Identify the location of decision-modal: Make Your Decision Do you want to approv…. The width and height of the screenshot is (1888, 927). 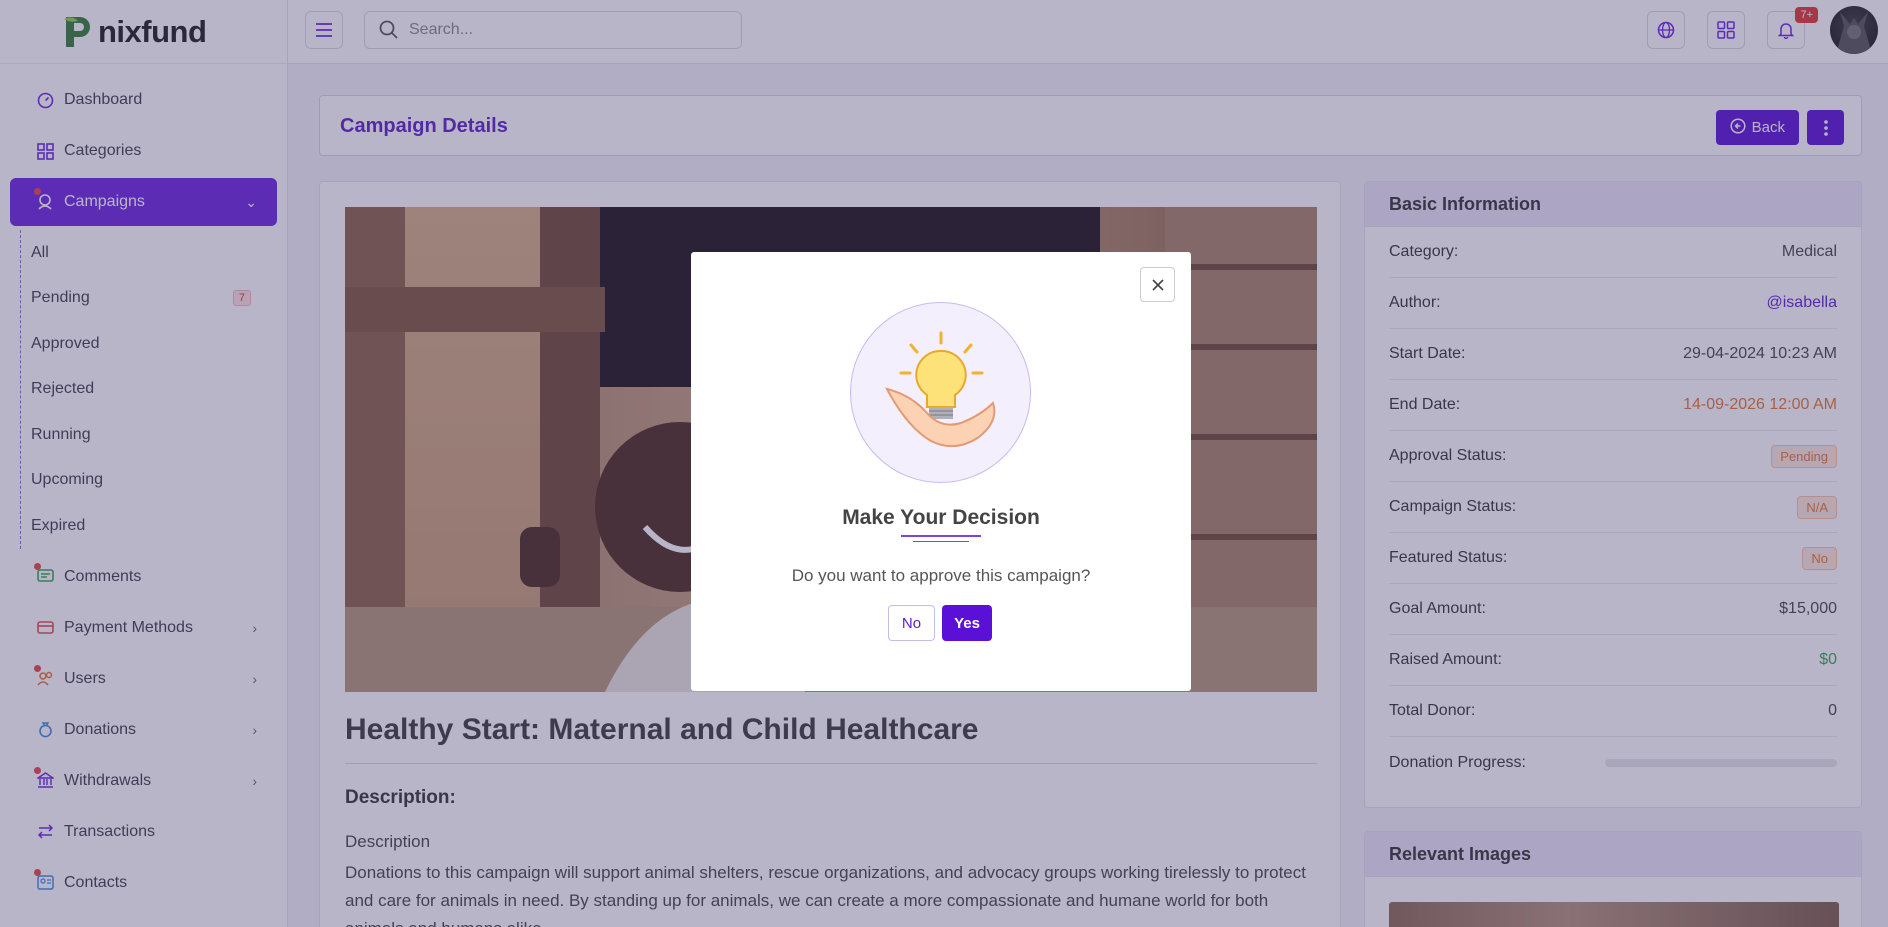
(941, 471).